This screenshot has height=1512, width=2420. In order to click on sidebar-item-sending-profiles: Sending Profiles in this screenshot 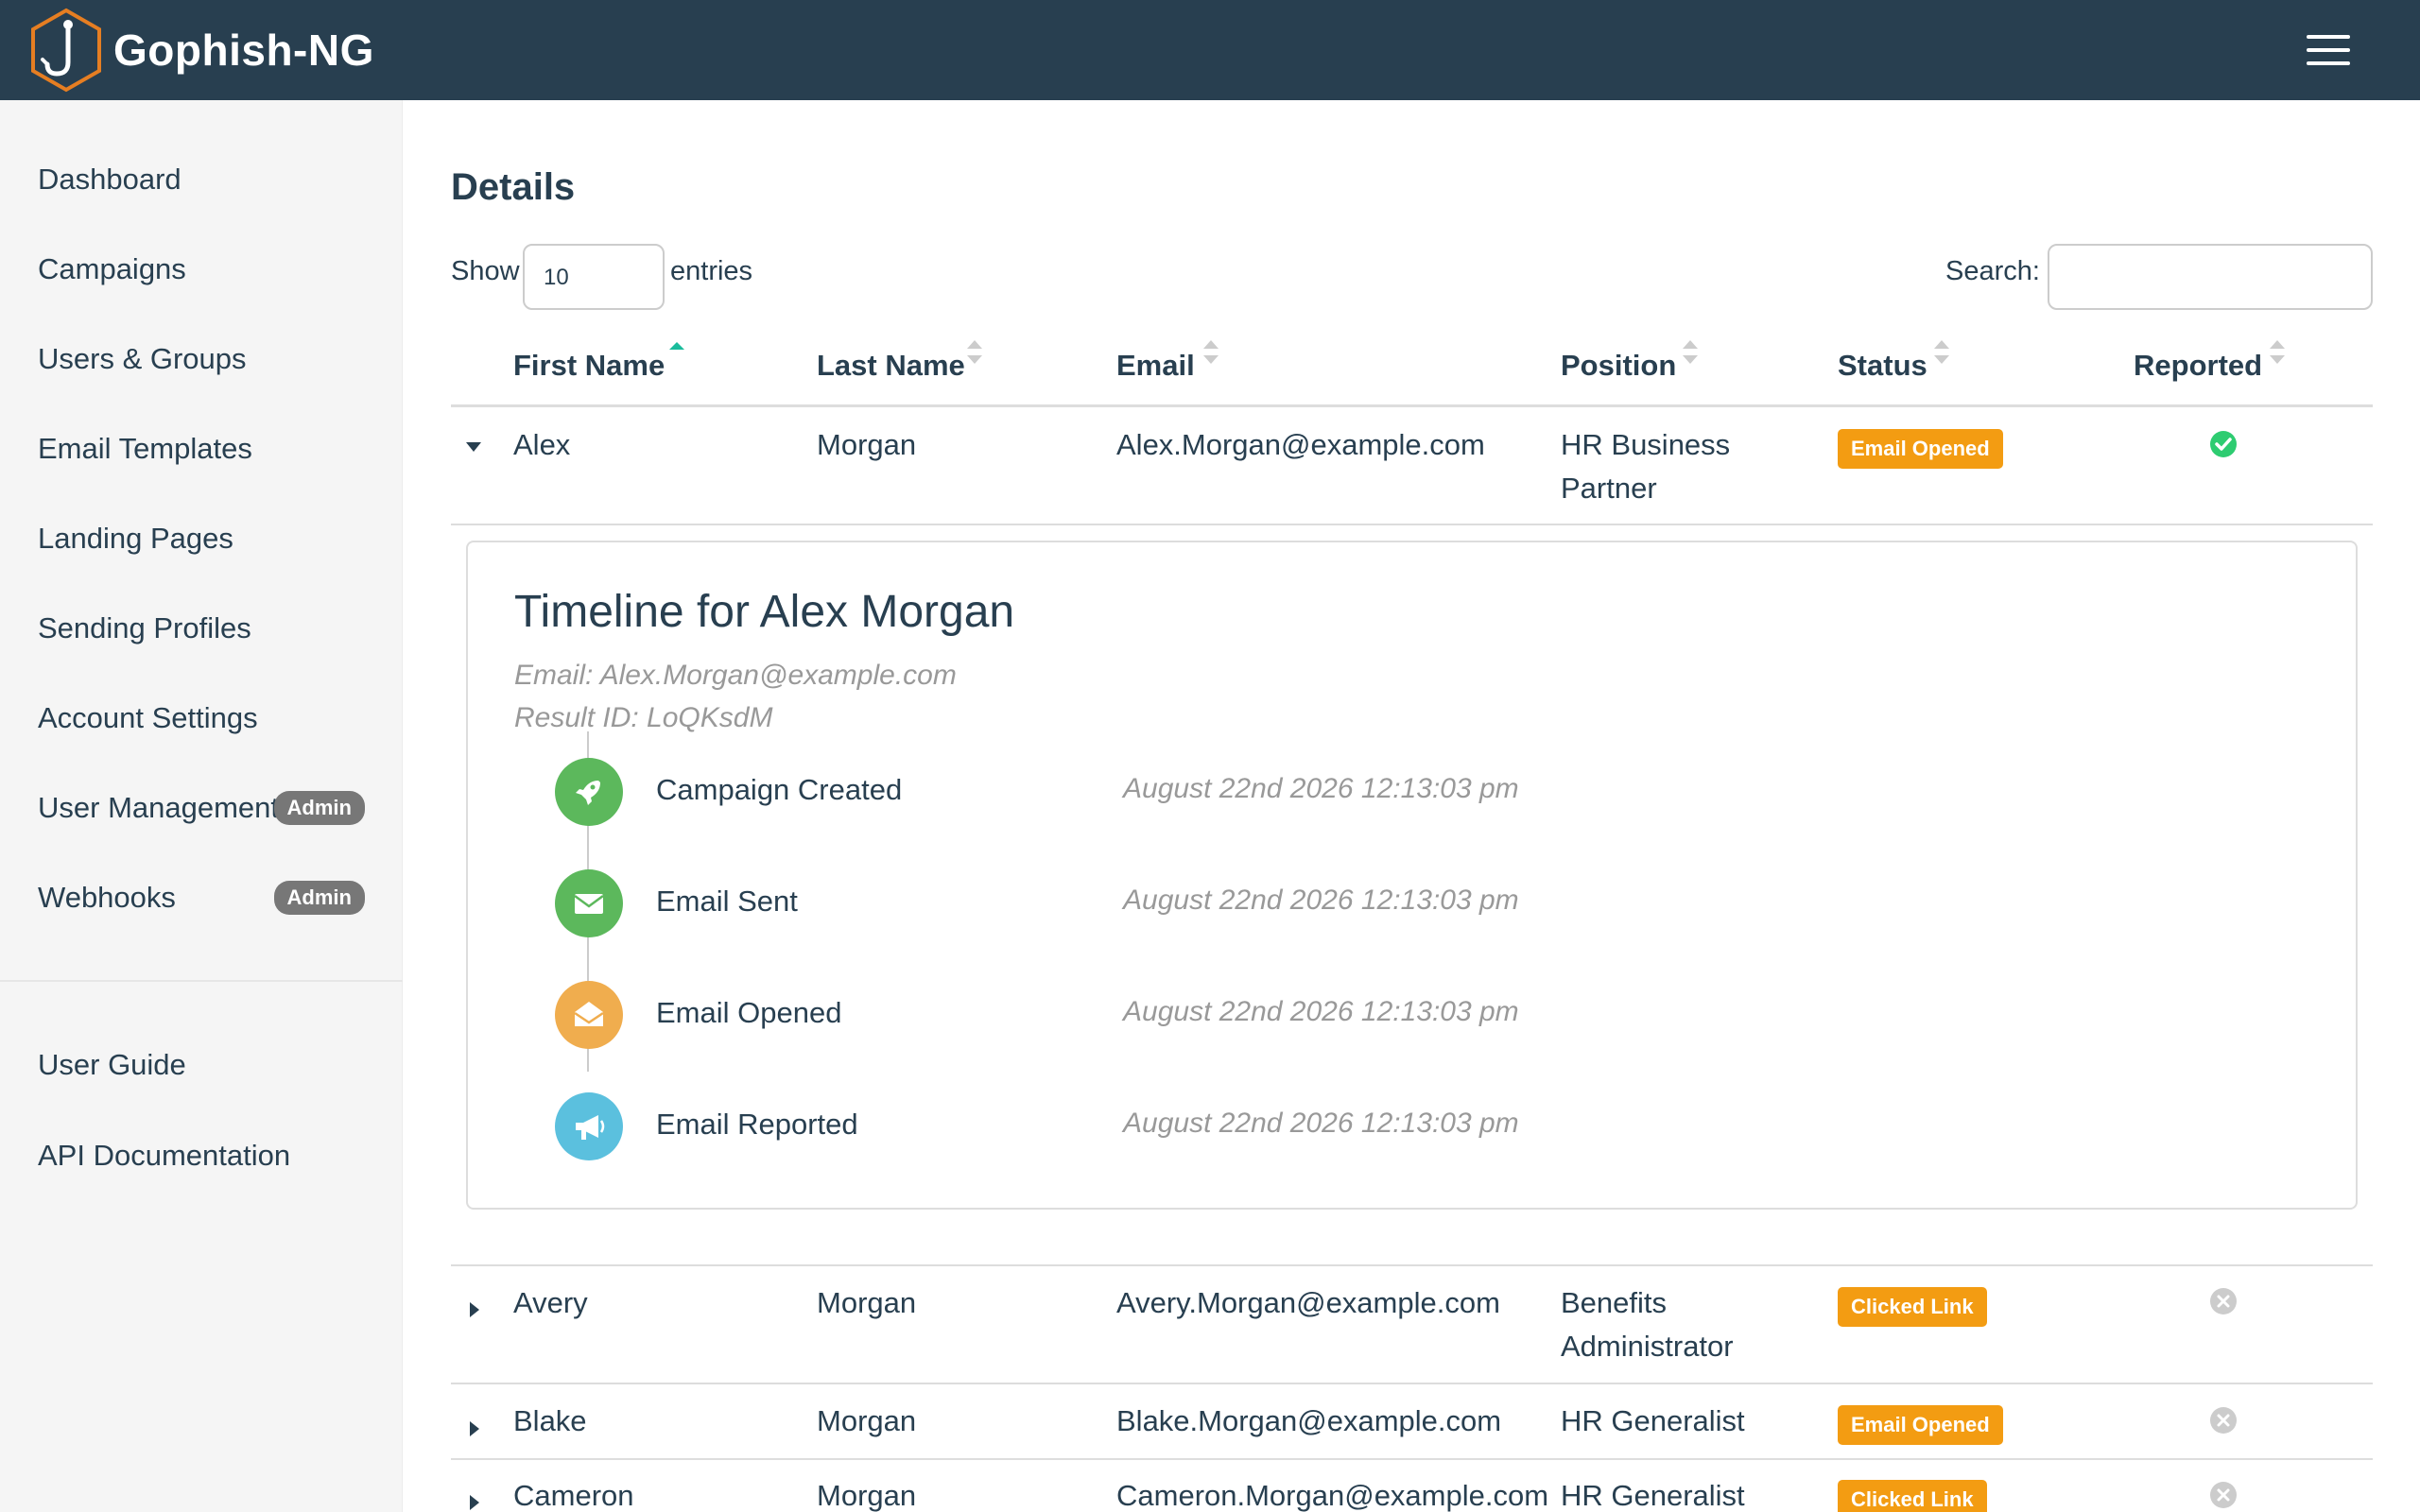, I will do `click(208, 628)`.